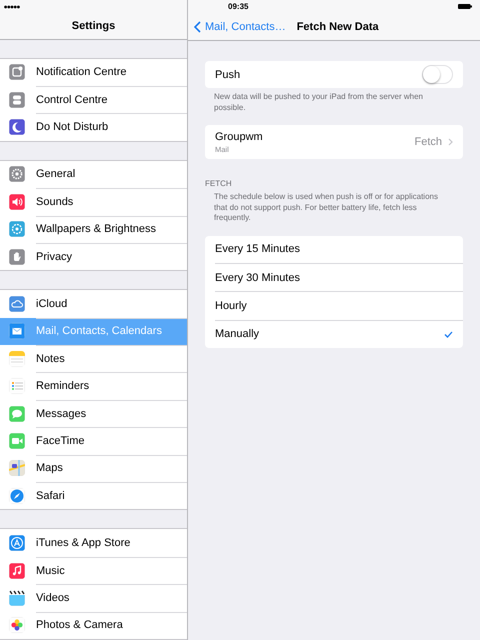  Describe the element at coordinates (339, 334) in the screenshot. I see `fetch-option: Manually` at that location.